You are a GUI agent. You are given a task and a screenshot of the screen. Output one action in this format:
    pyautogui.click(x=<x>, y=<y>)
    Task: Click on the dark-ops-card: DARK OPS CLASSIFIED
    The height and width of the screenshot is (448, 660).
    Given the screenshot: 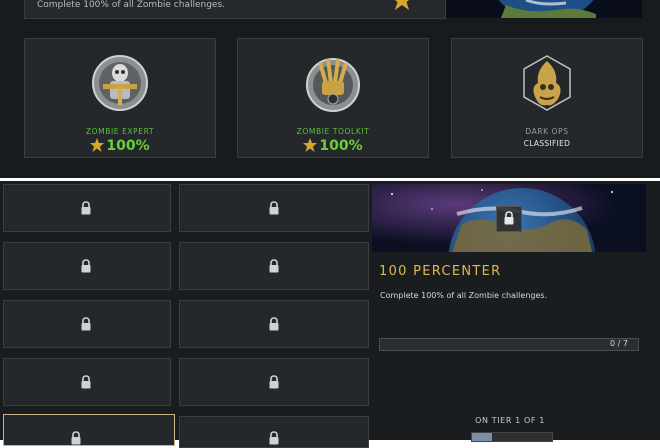 What is the action you would take?
    pyautogui.click(x=547, y=98)
    